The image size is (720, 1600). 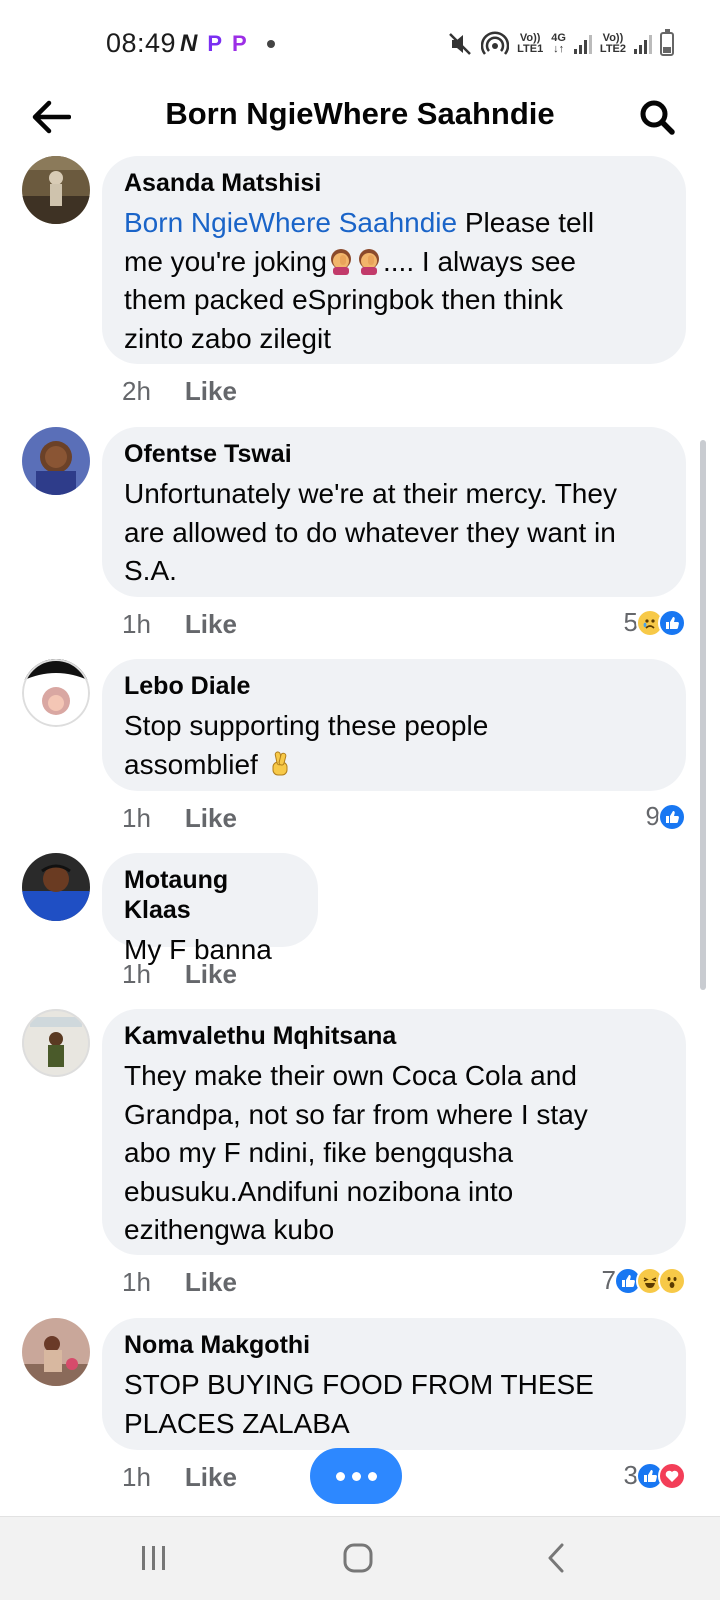 I want to click on mute-icon, so click(x=460, y=44).